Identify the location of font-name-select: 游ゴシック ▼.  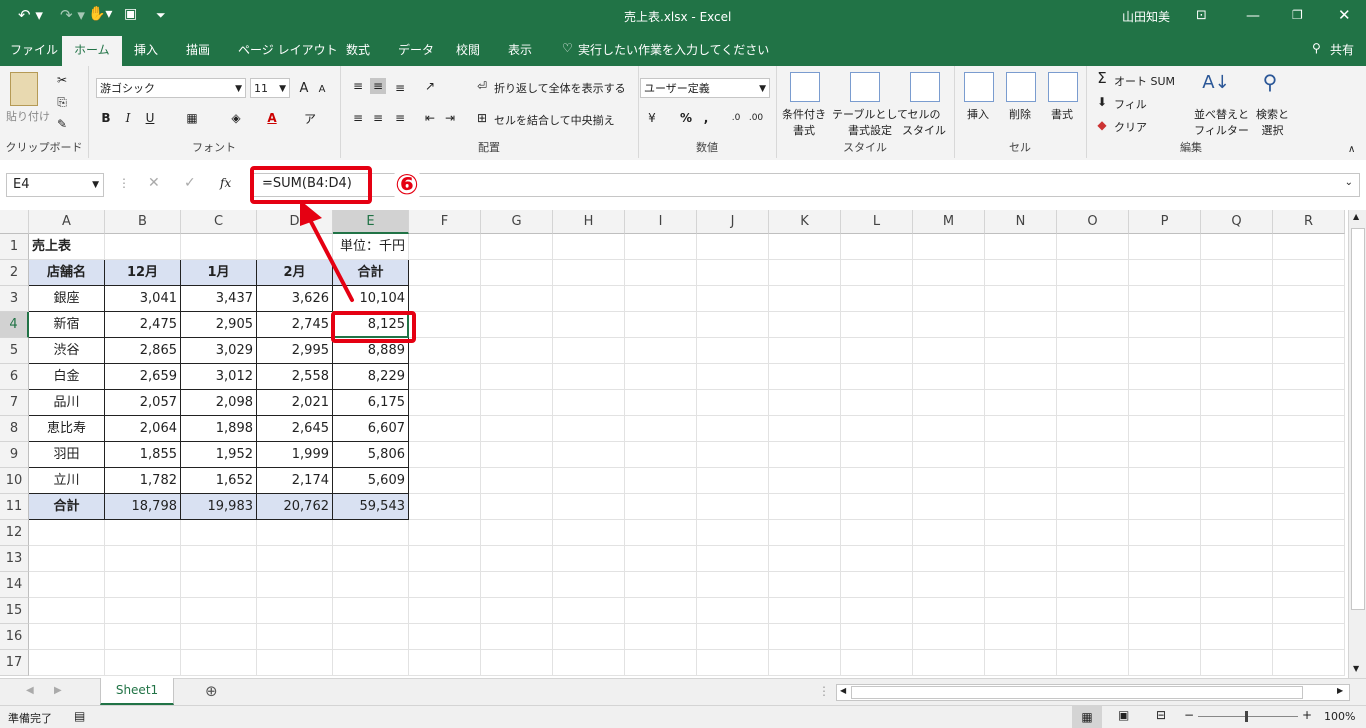
(171, 88).